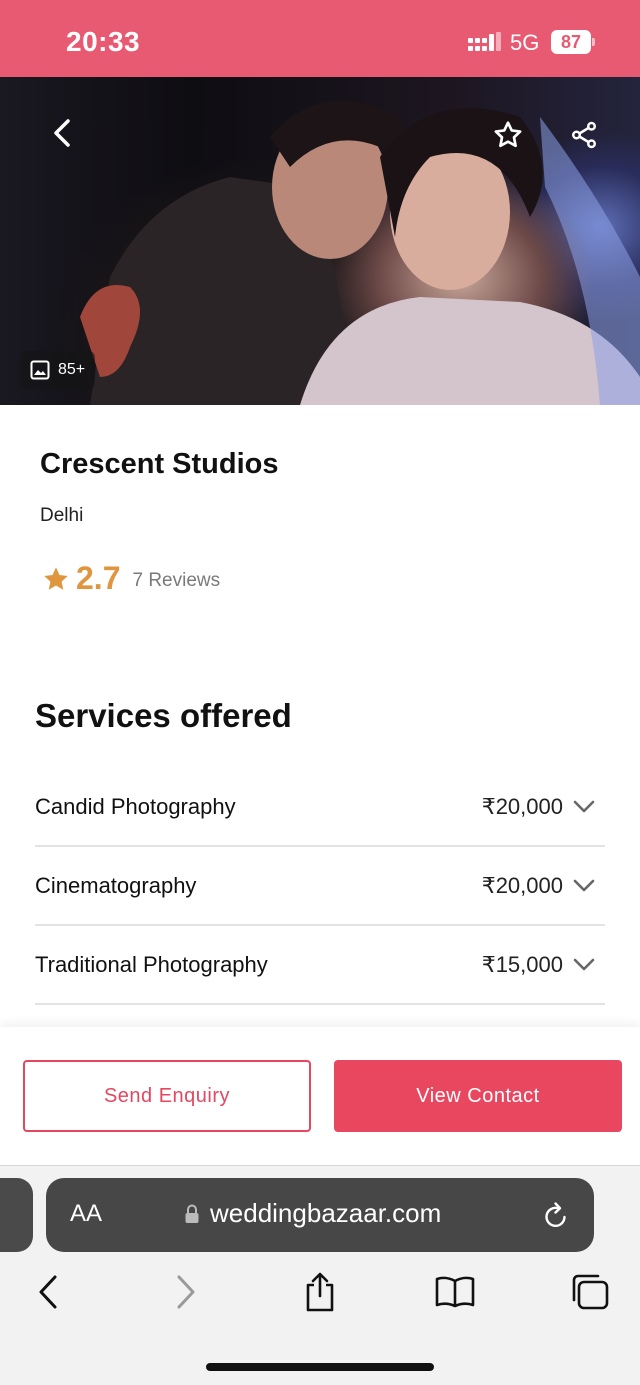  What do you see at coordinates (320, 1096) in the screenshot?
I see `action-bar: Send Enquiry View Contact` at bounding box center [320, 1096].